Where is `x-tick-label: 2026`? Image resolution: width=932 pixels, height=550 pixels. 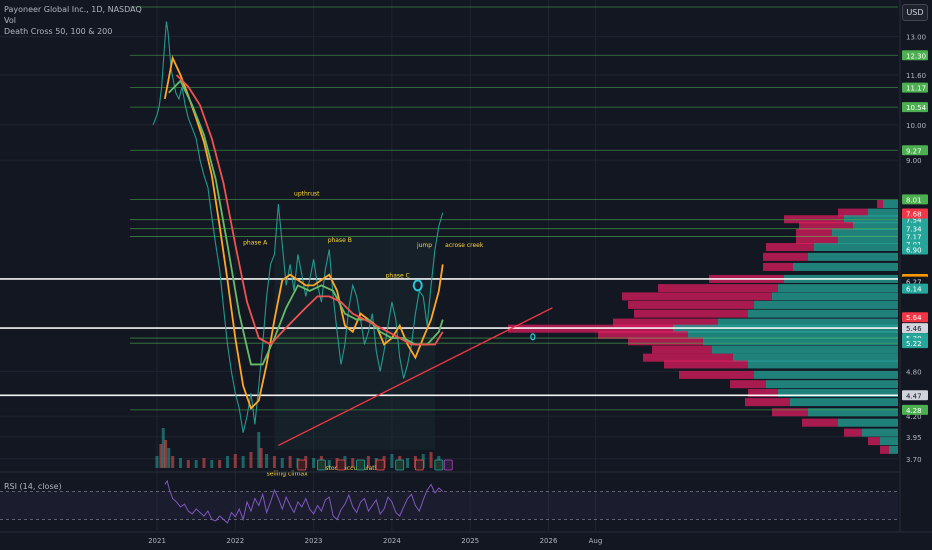
x-tick-label: 2026 is located at coordinates (549, 541).